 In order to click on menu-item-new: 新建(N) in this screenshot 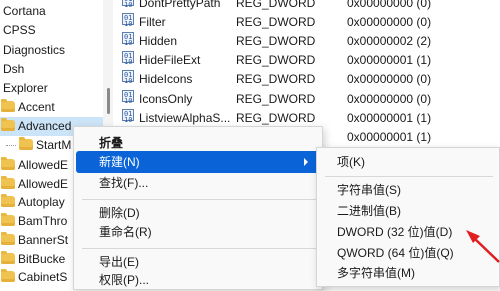, I will do `click(198, 162)`.